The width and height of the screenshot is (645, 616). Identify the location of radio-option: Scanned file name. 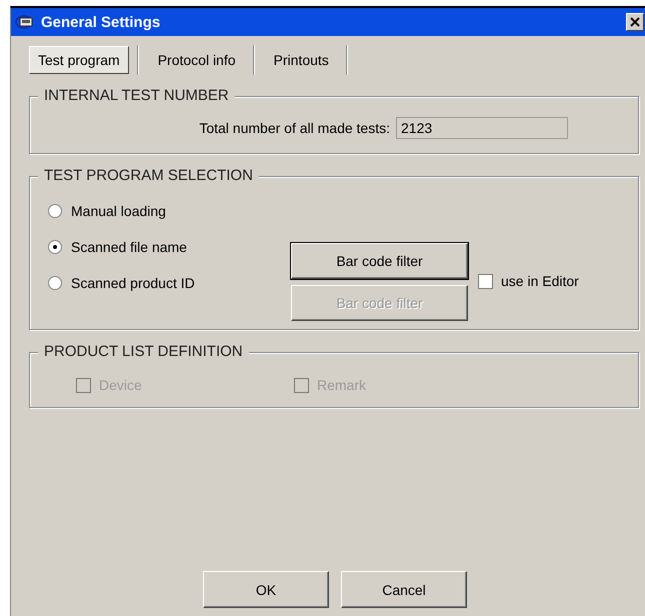
(169, 247).